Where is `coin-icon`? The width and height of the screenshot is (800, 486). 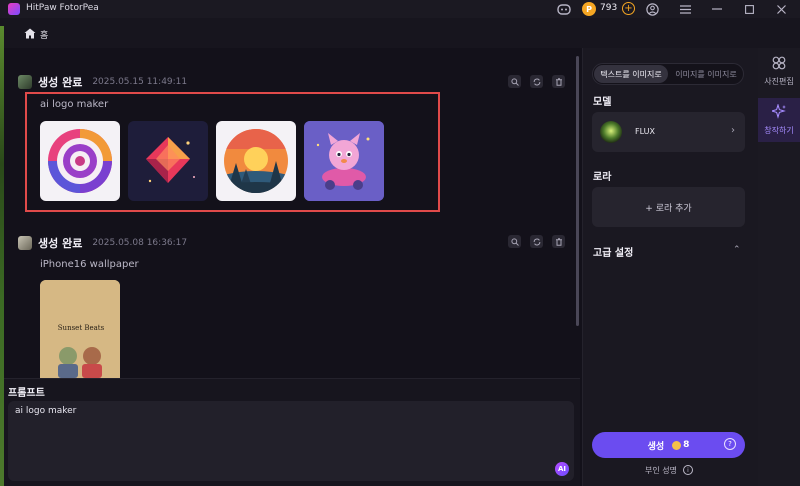 coin-icon is located at coordinates (677, 445).